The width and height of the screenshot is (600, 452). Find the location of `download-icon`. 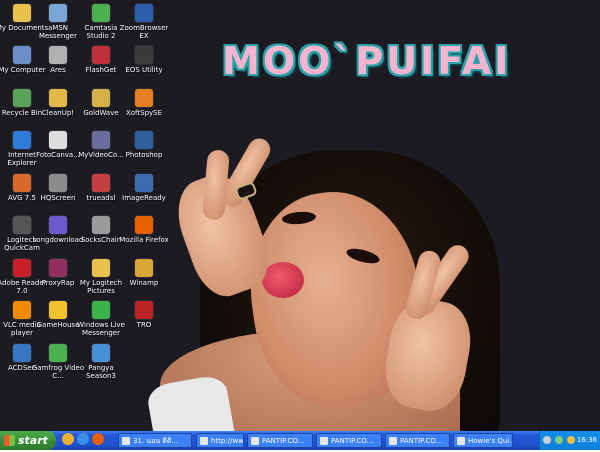

download-icon is located at coordinates (101, 55).